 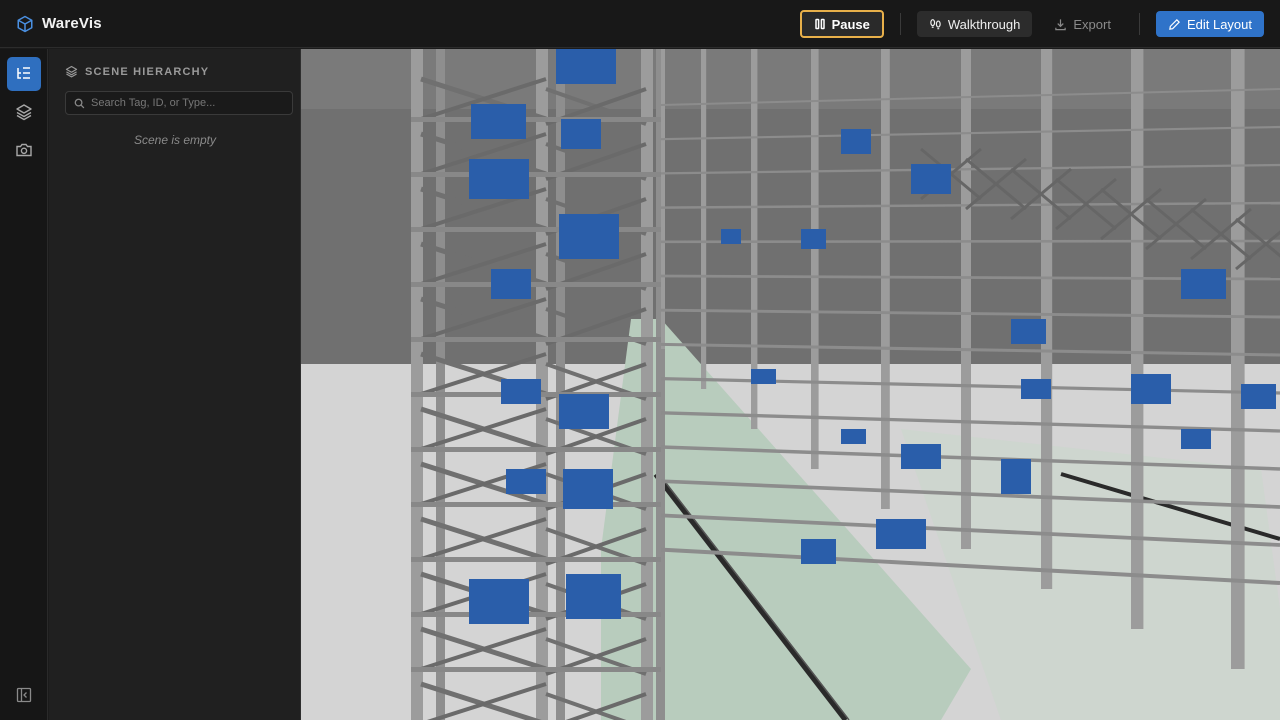 What do you see at coordinates (79, 103) in the screenshot?
I see `search-icon` at bounding box center [79, 103].